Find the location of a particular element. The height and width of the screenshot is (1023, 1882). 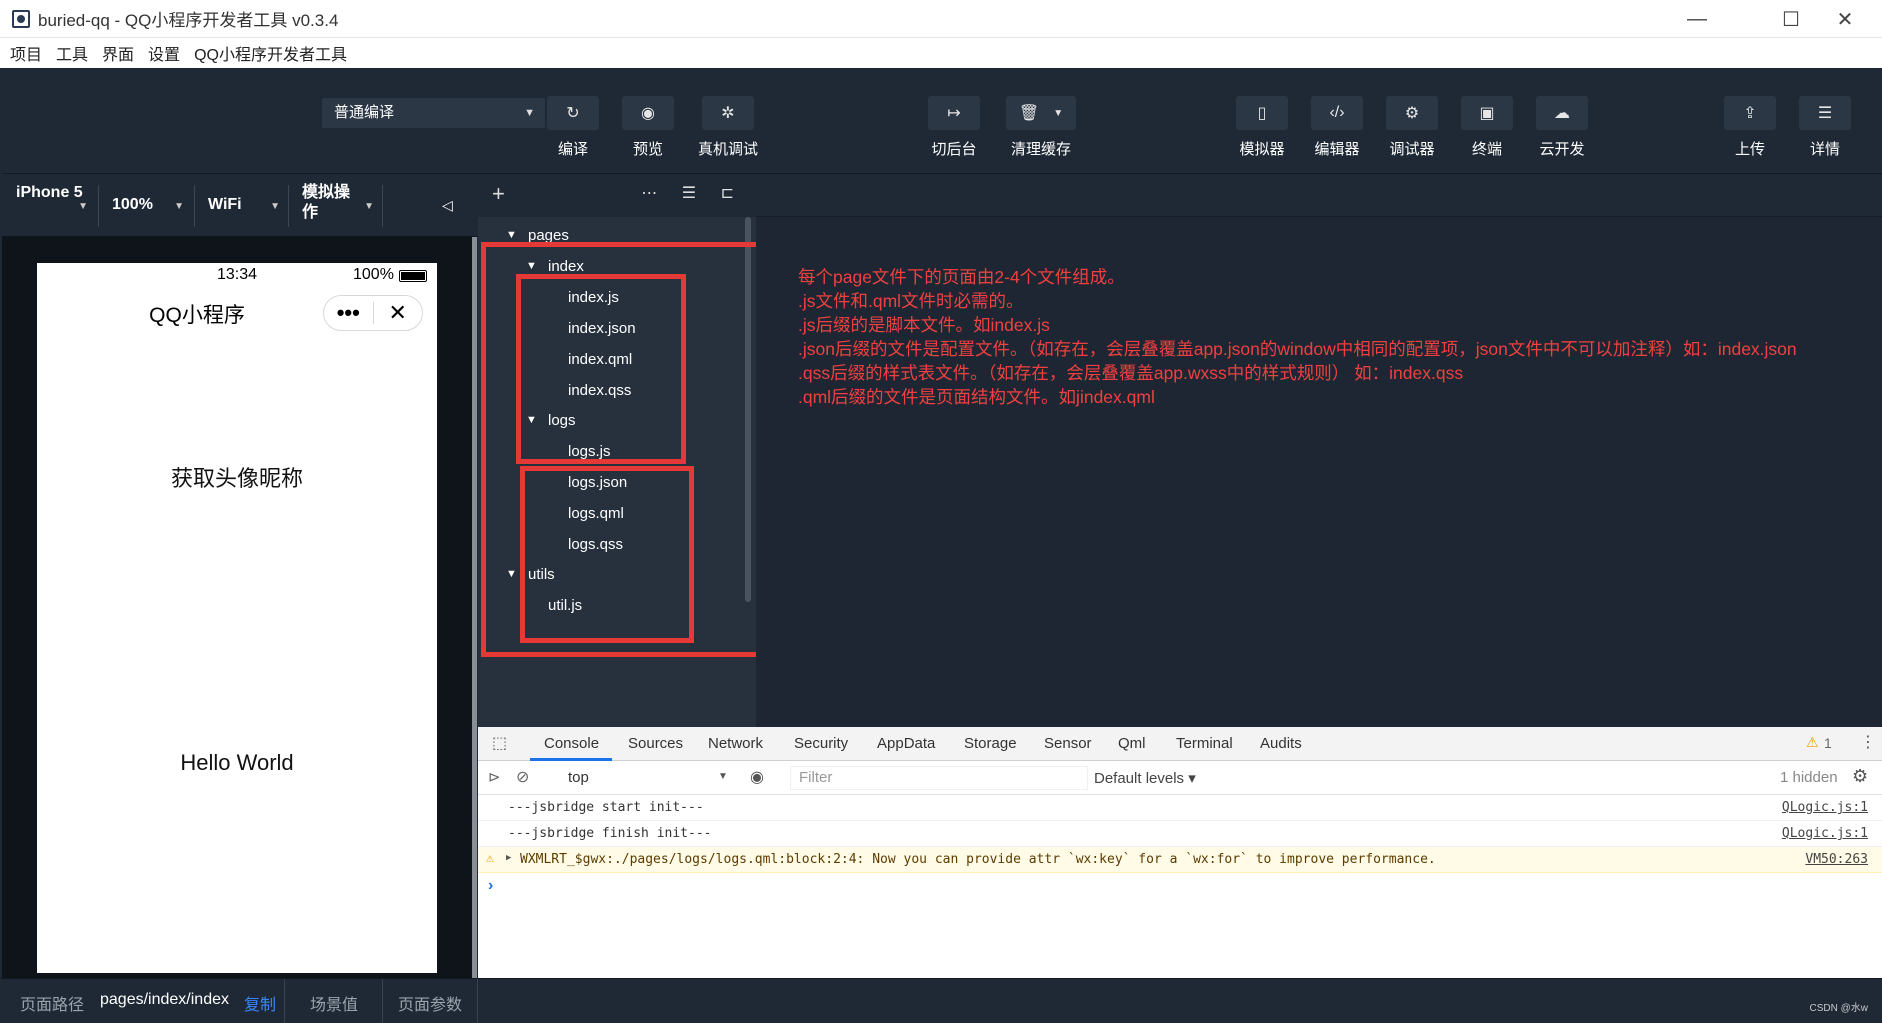

capsule-menu: ••• ✕ is located at coordinates (373, 313).